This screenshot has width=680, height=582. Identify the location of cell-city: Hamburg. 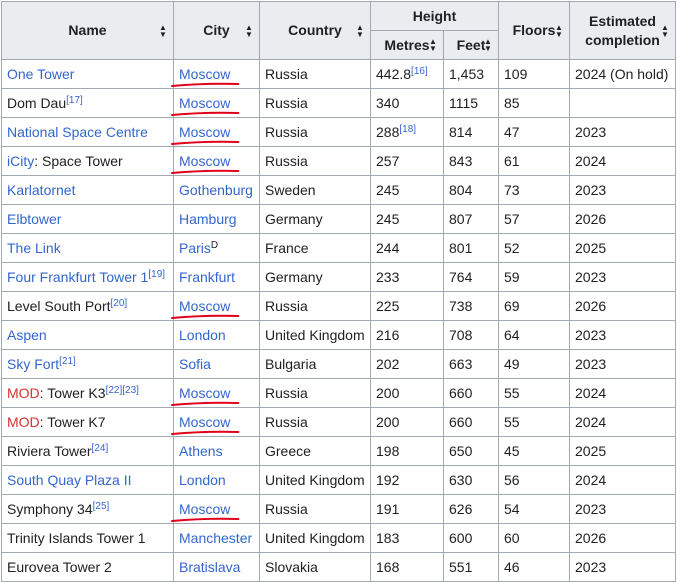
(216, 219).